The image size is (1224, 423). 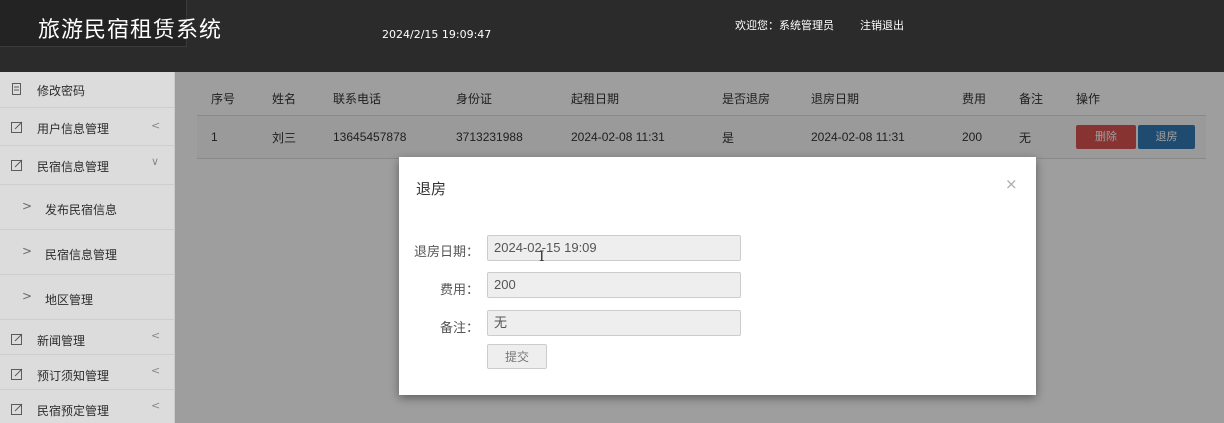 I want to click on fee-label: 费用：, so click(x=459, y=290).